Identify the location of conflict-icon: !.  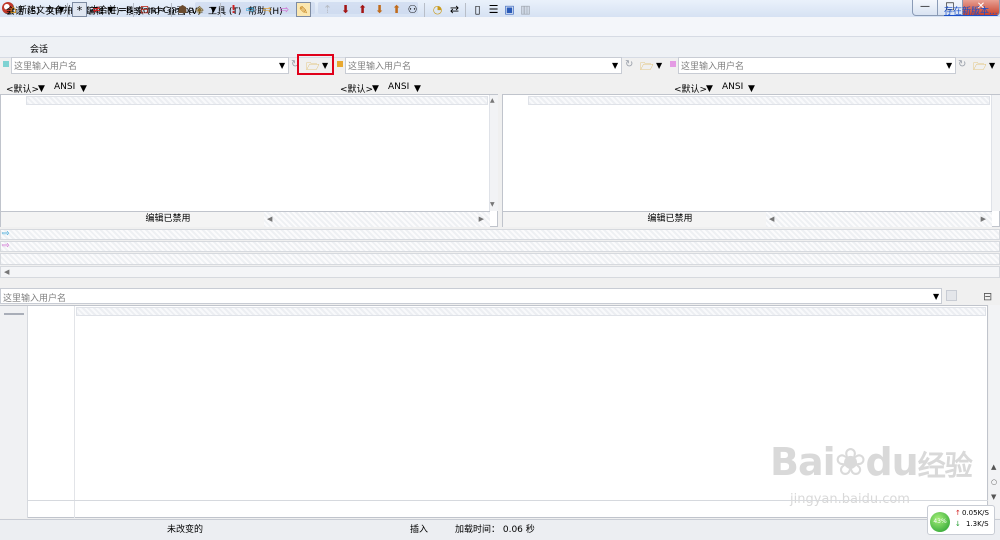
(233, 9).